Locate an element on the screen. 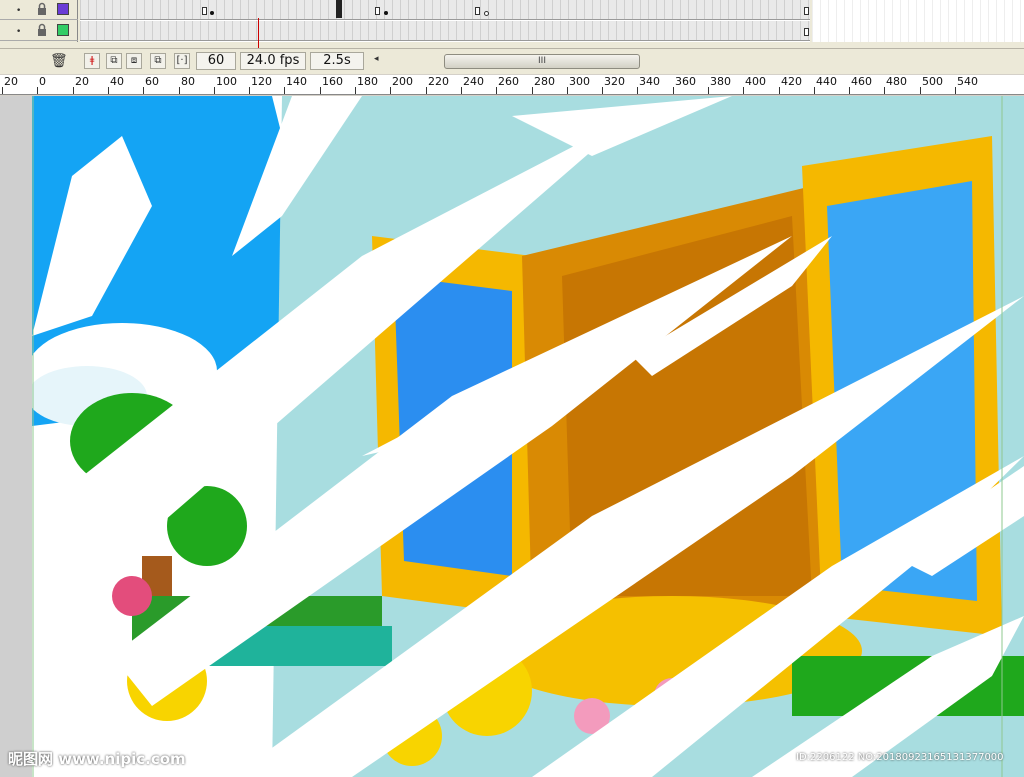  ruler-tick-label: 140 is located at coordinates (296, 81).